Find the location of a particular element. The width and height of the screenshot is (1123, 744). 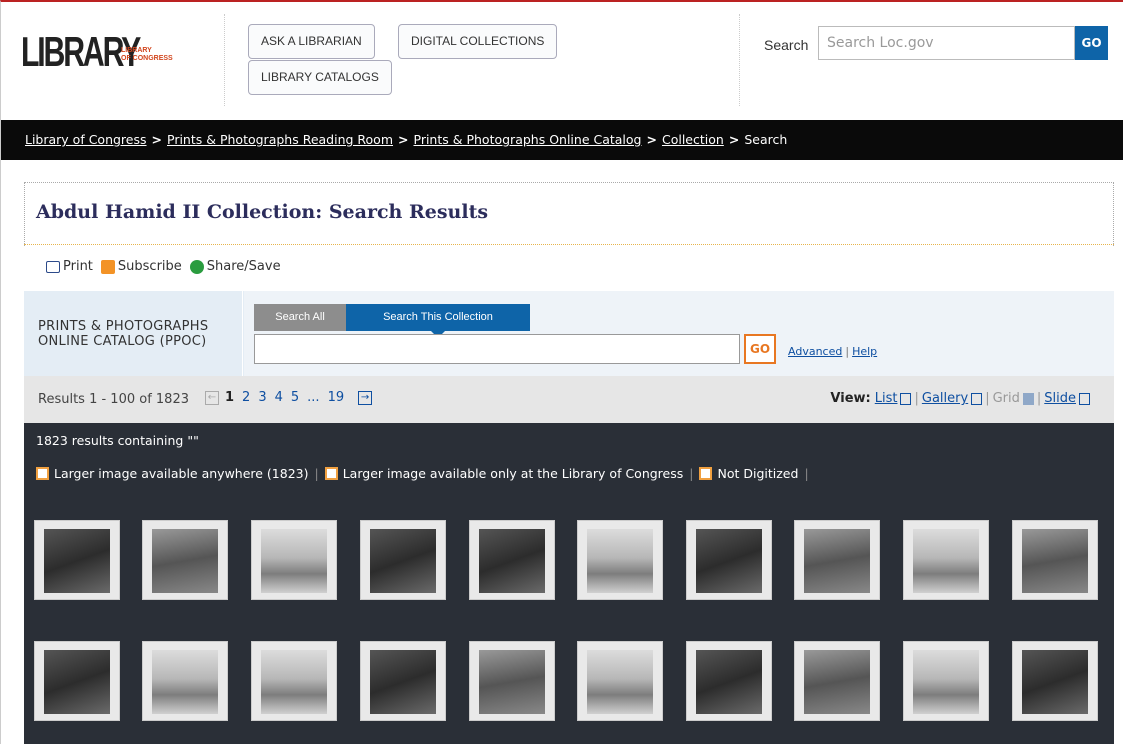

pagination: ← 1 2 3 4 5 ... 19 → is located at coordinates (289, 397).